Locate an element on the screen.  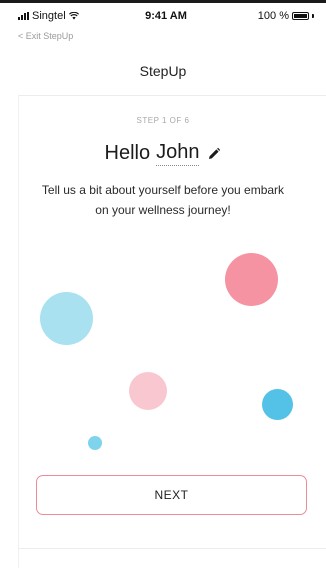
bottom-divider is located at coordinates (172, 548).